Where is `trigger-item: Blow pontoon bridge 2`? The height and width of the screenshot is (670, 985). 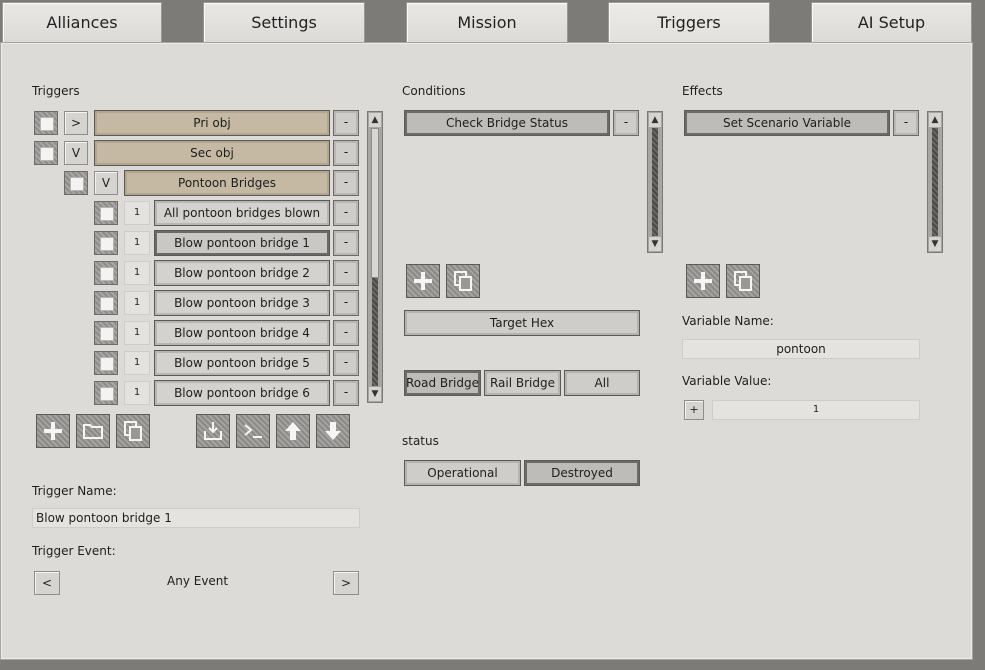
trigger-item: Blow pontoon bridge 2 is located at coordinates (242, 273).